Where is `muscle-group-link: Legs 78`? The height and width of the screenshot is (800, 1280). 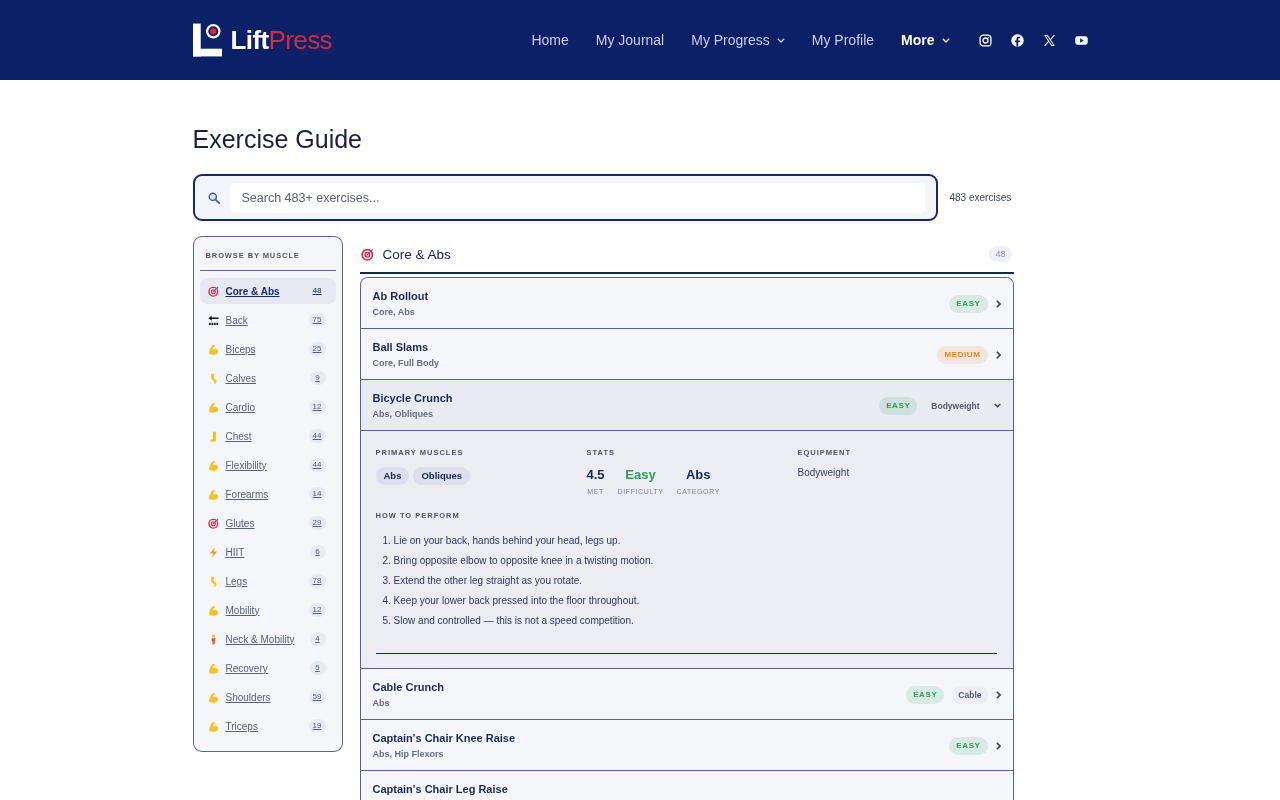
muscle-group-link: Legs 78 is located at coordinates (267, 581).